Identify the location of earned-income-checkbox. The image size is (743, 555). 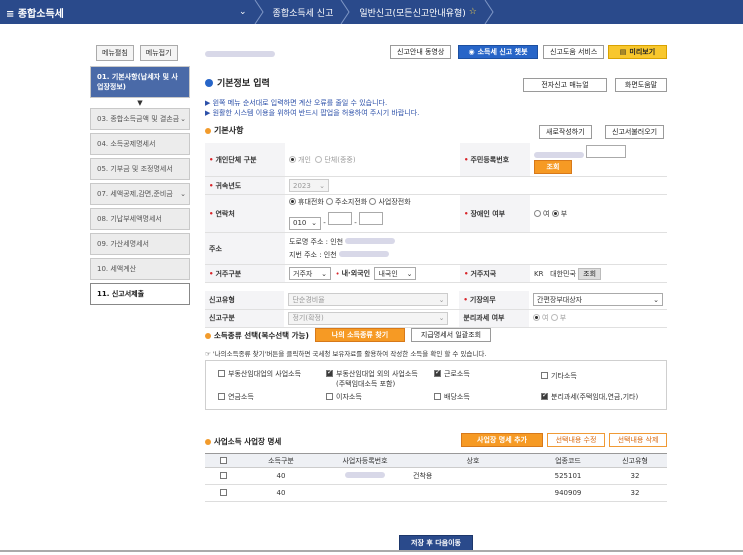
(437, 372).